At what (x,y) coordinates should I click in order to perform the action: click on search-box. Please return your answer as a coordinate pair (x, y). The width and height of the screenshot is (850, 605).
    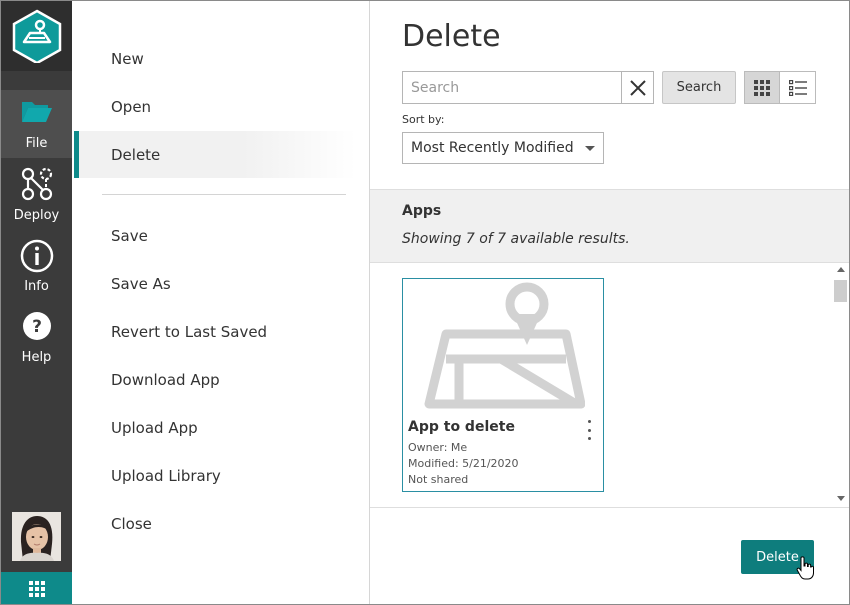
    Looking at the image, I should click on (528, 87).